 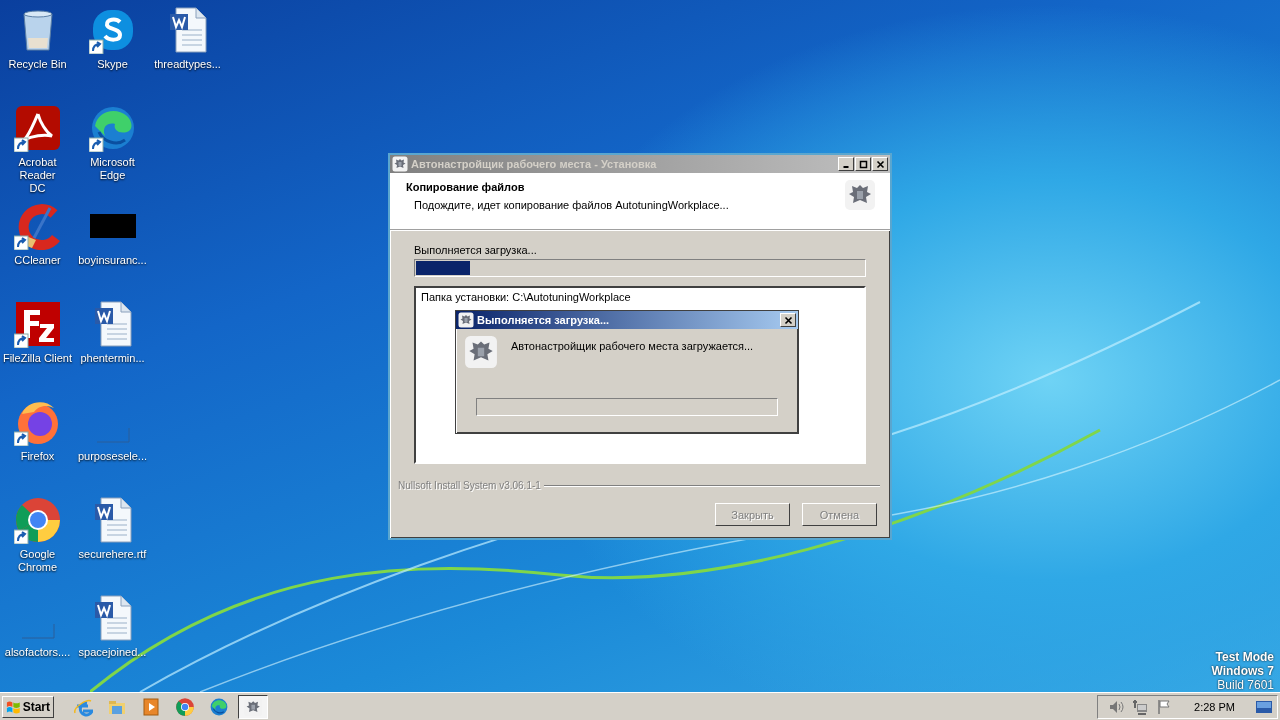 What do you see at coordinates (219, 706) in the screenshot?
I see `edge-icon` at bounding box center [219, 706].